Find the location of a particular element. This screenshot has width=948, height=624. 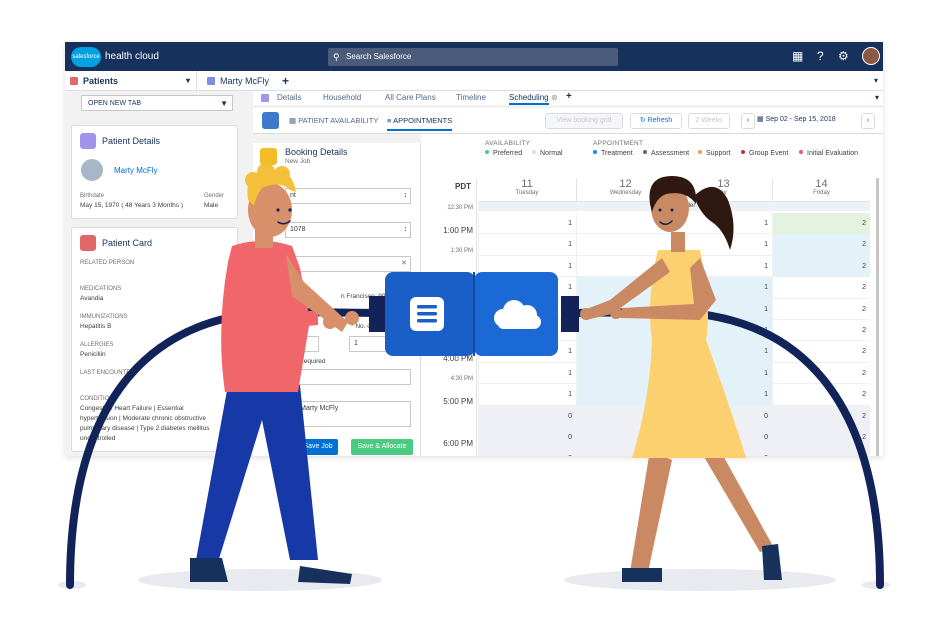

legend-label: Normal is located at coordinates (551, 153).